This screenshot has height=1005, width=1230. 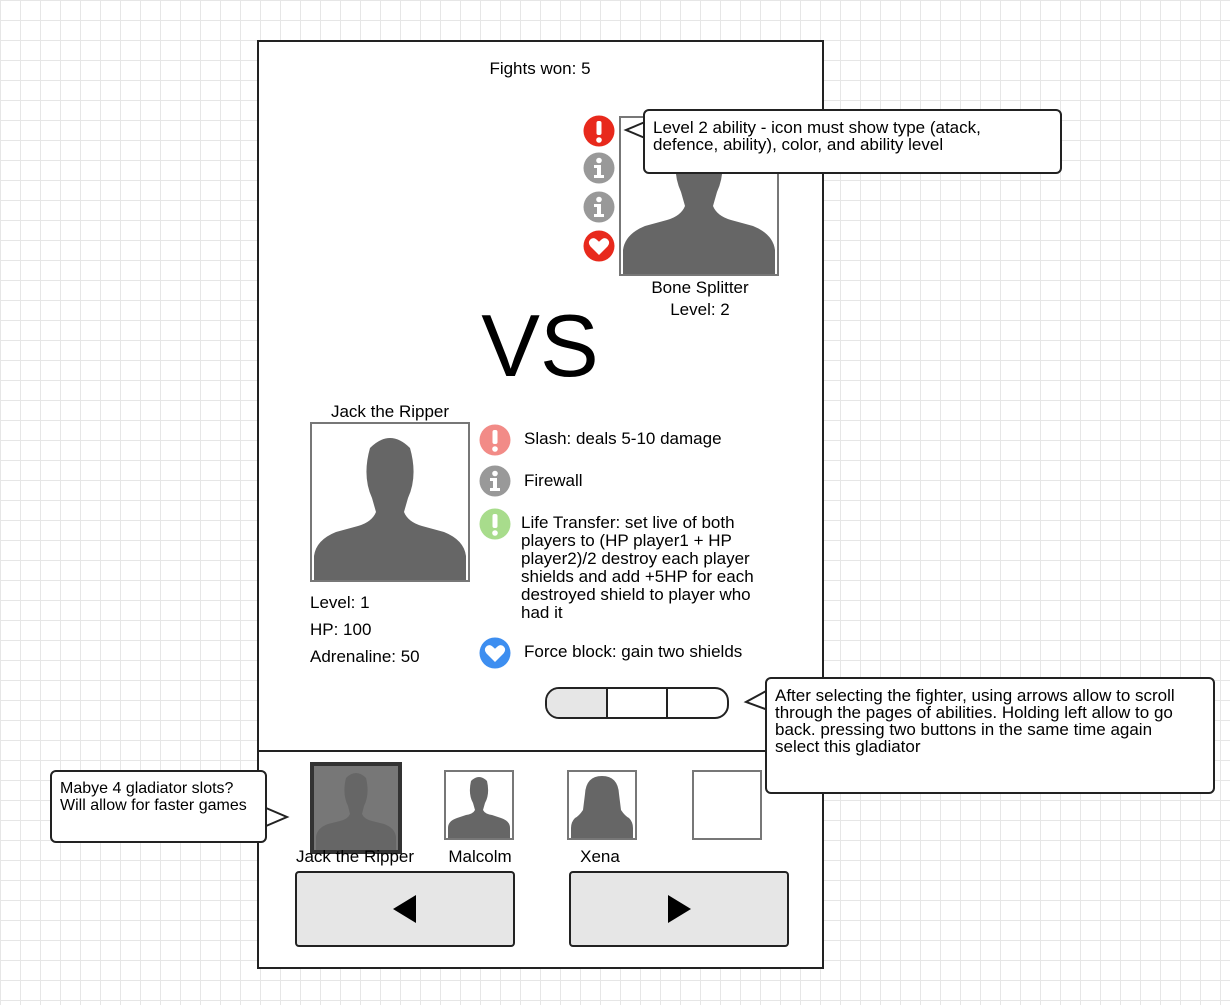 I want to click on player-hp: HP: 100, so click(x=341, y=629).